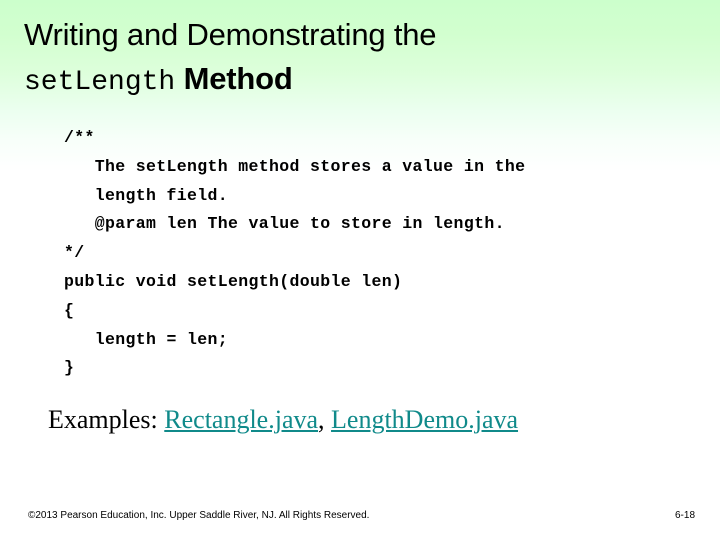  Describe the element at coordinates (146, 195) in the screenshot. I see `code-line: length field.` at that location.